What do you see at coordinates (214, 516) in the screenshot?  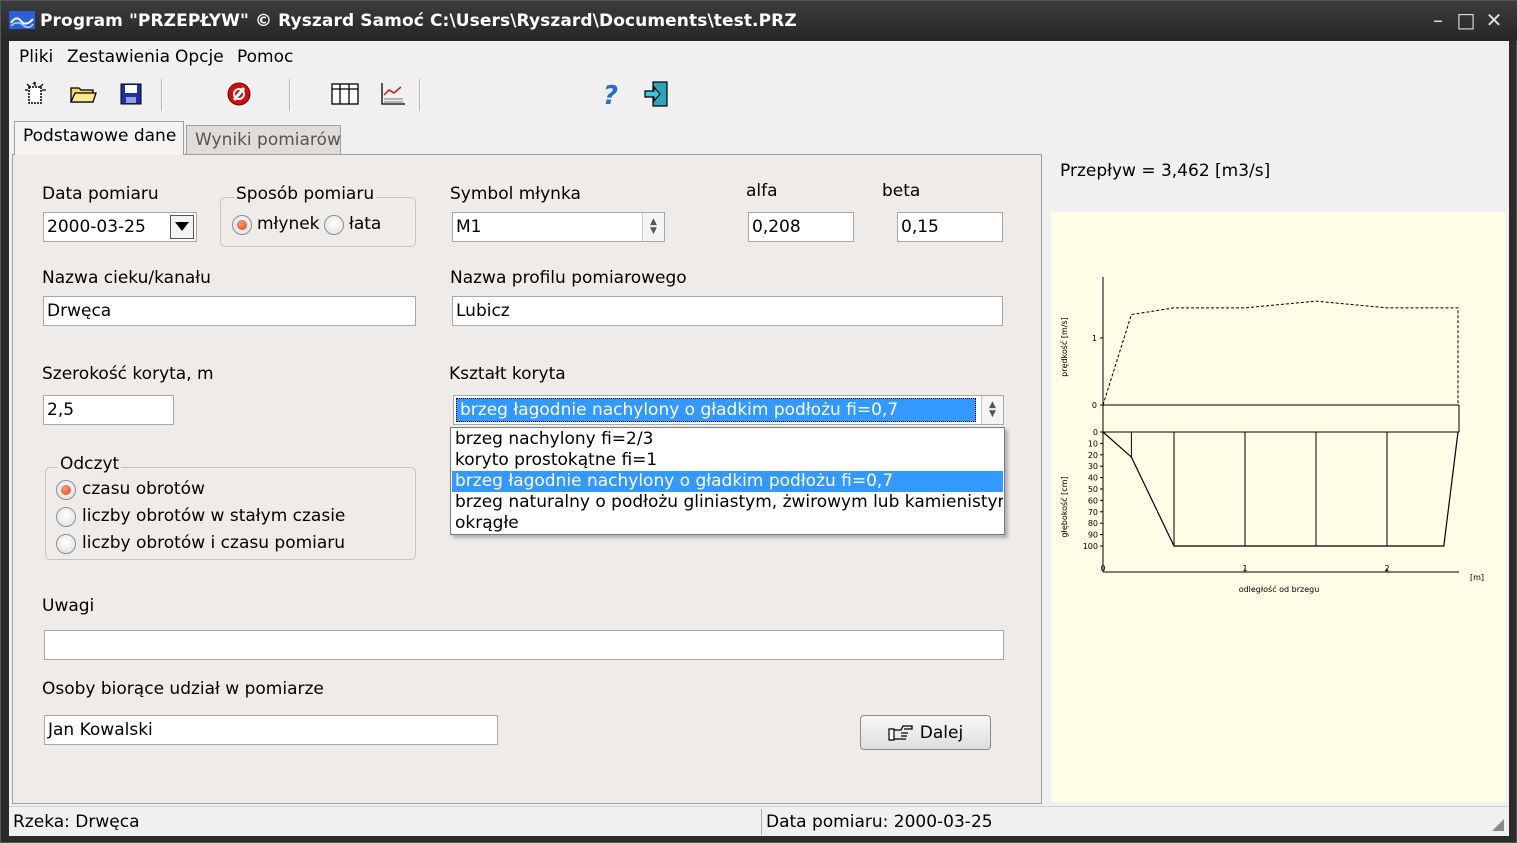 I see `radio-liczby-obrotow-stalym-label: liczby obrotów w stałym czasie` at bounding box center [214, 516].